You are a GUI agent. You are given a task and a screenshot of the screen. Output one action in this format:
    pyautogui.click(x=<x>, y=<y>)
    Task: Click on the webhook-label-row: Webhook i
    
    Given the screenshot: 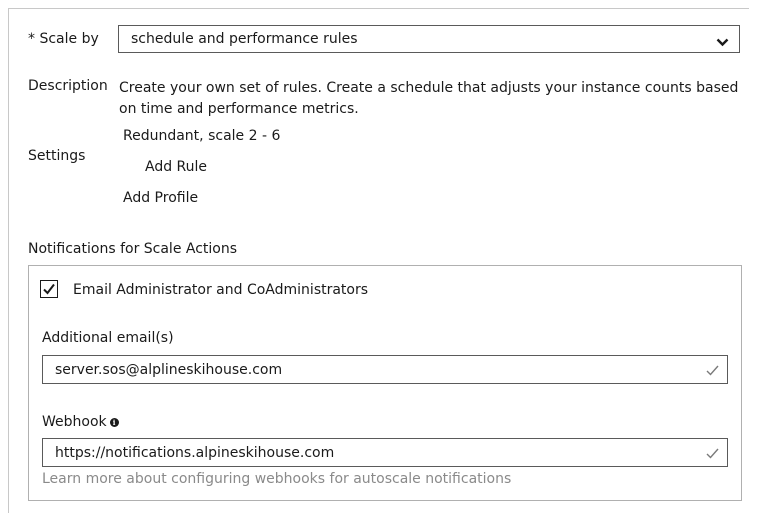 What is the action you would take?
    pyautogui.click(x=80, y=422)
    